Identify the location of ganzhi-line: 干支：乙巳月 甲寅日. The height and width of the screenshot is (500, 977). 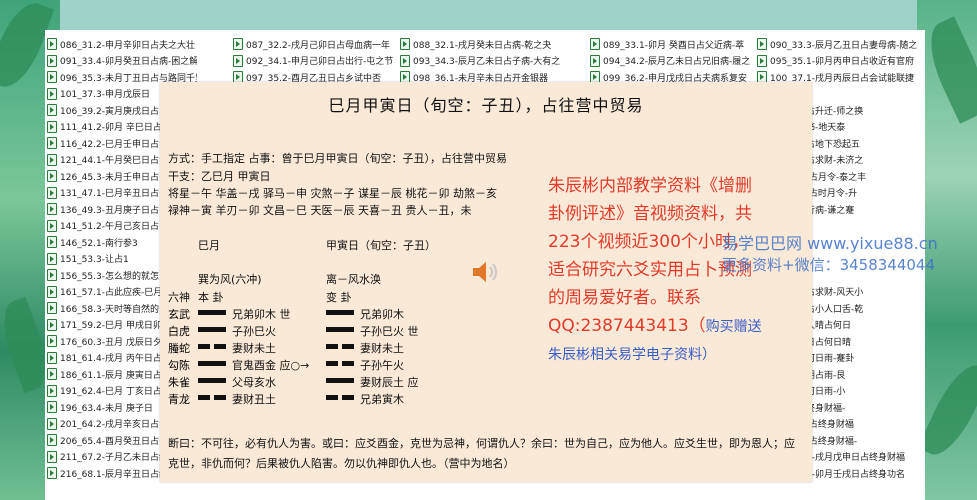
(219, 176).